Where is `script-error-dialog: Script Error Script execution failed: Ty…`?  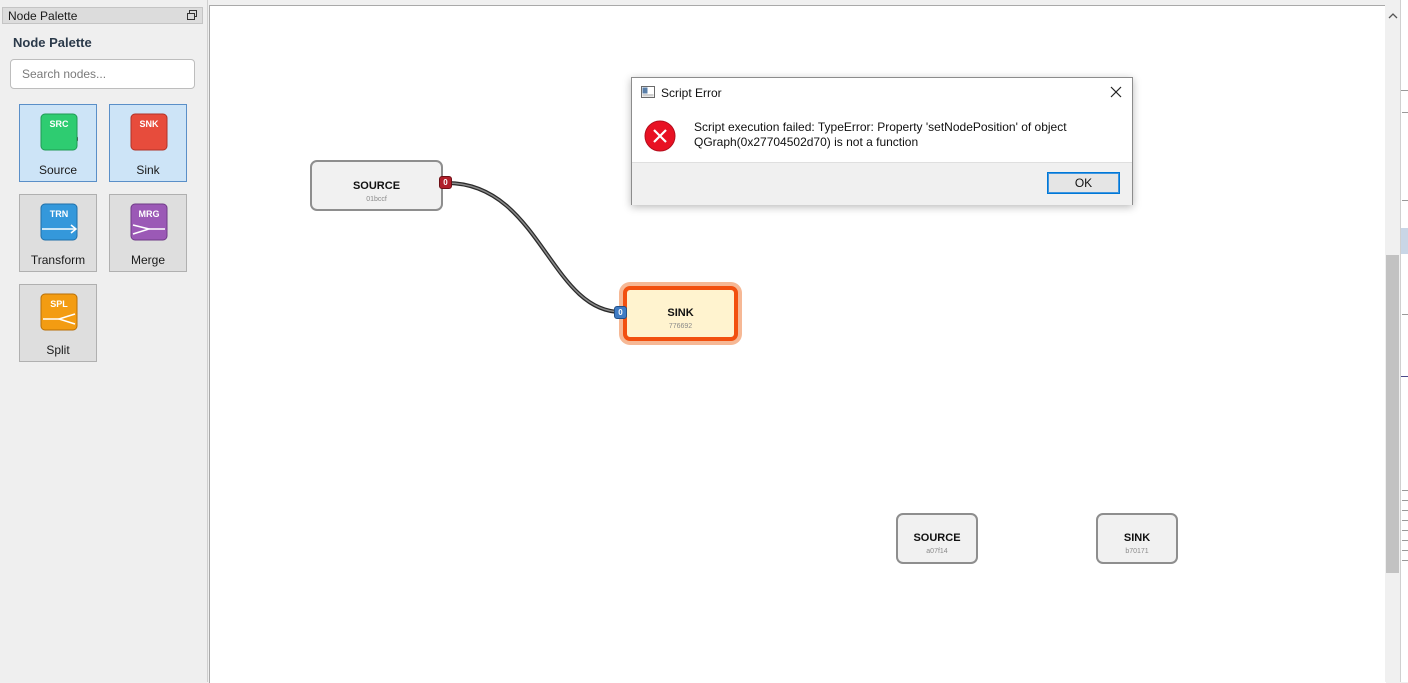
script-error-dialog: Script Error Script execution failed: Ty… is located at coordinates (882, 141).